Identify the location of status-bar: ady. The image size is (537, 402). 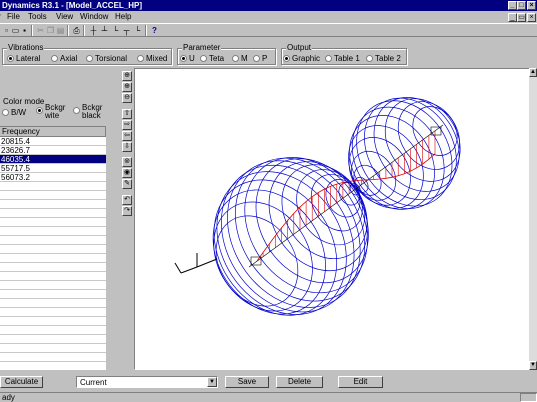
(268, 397).